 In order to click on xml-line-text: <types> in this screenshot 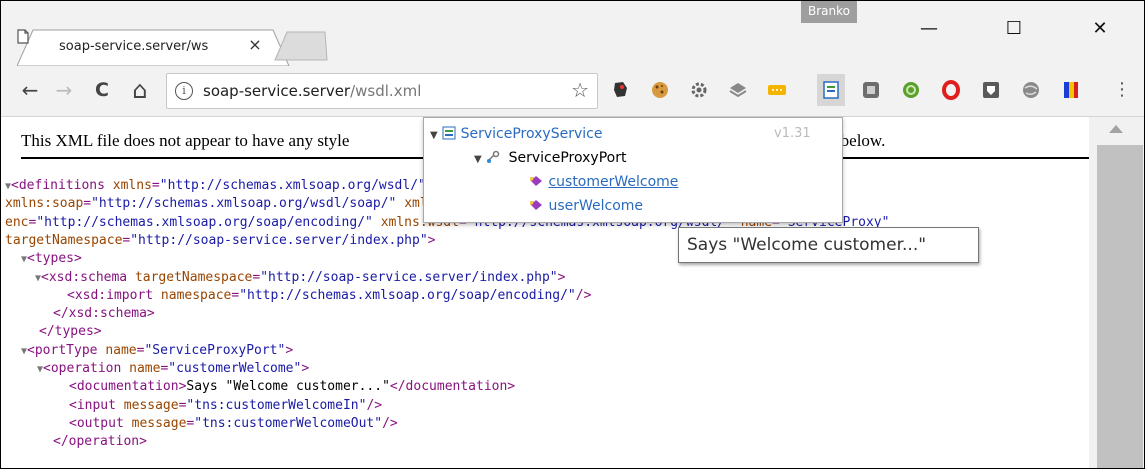, I will do `click(54, 259)`.